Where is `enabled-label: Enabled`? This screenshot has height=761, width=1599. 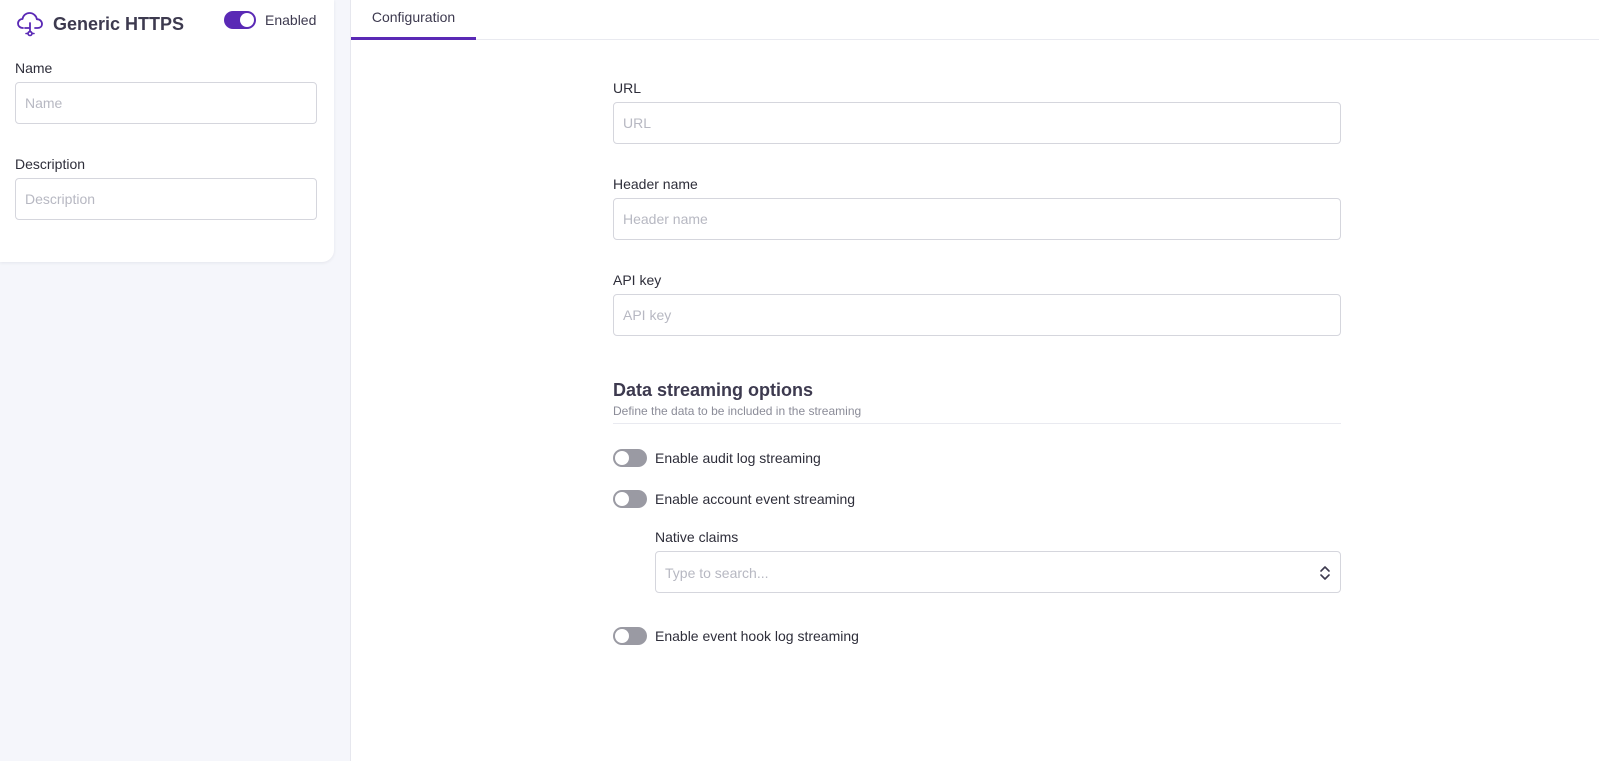 enabled-label: Enabled is located at coordinates (291, 20).